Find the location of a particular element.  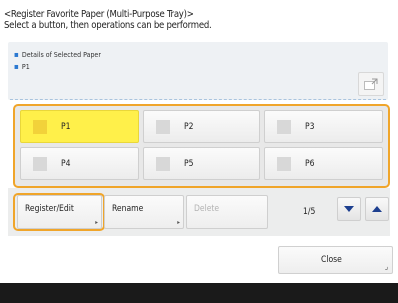

zoom-expand-icon is located at coordinates (371, 84).